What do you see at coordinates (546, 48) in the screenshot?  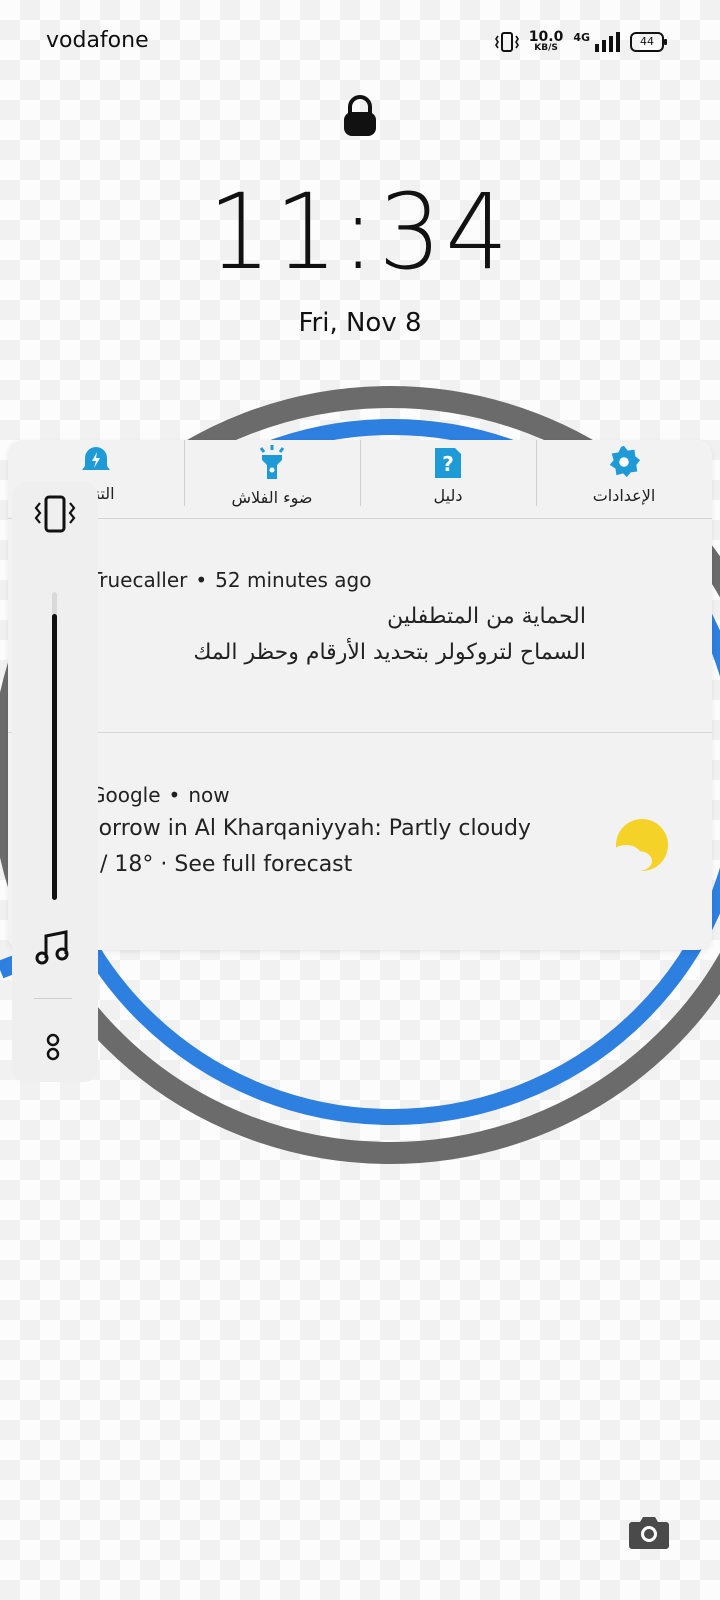 I see `net-speed-unit: KB/S` at bounding box center [546, 48].